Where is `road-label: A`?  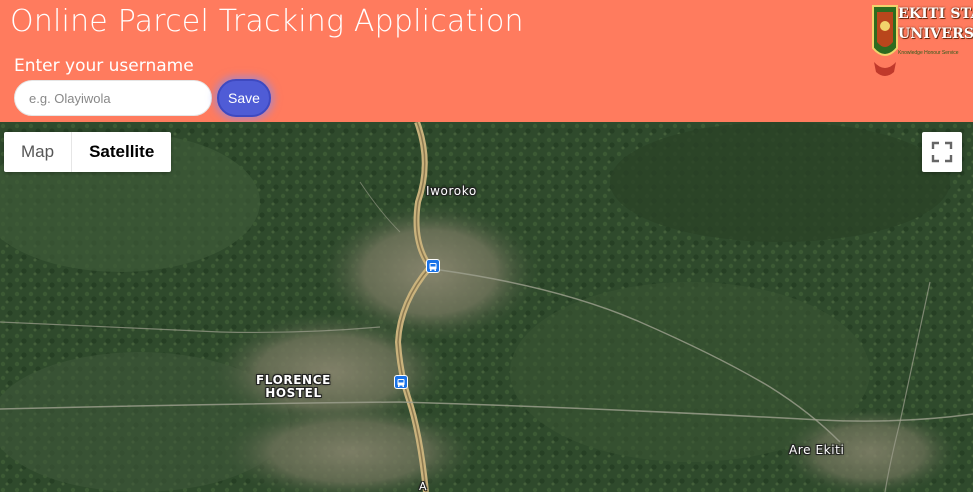 road-label: A is located at coordinates (423, 486).